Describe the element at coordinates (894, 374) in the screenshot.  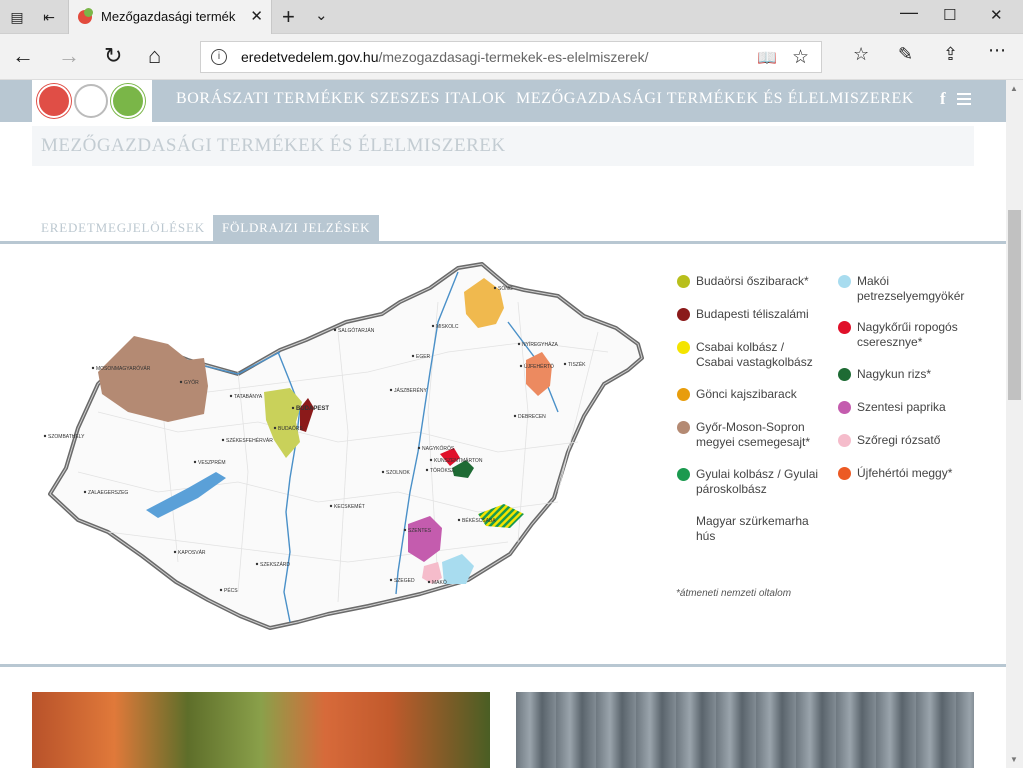
I see `legend-label: Nagykun rizs*` at that location.